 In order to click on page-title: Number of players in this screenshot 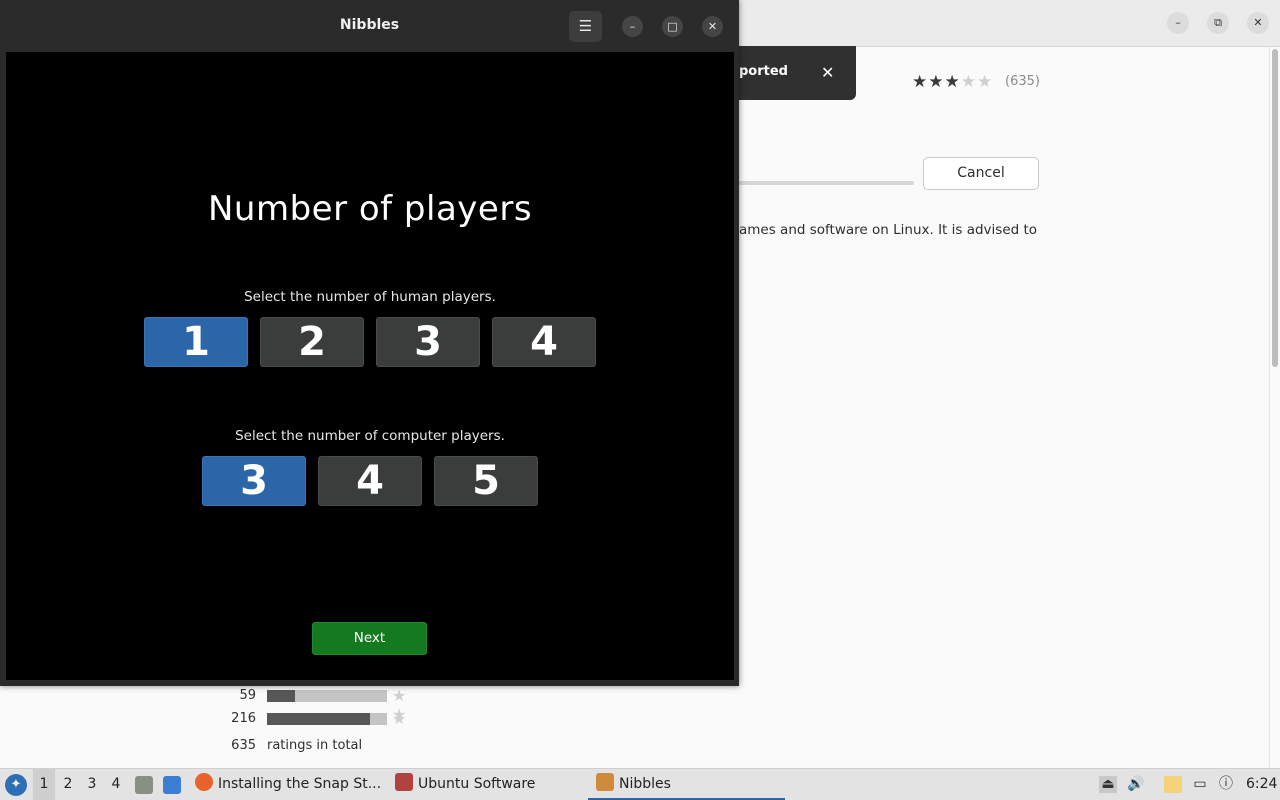, I will do `click(370, 209)`.